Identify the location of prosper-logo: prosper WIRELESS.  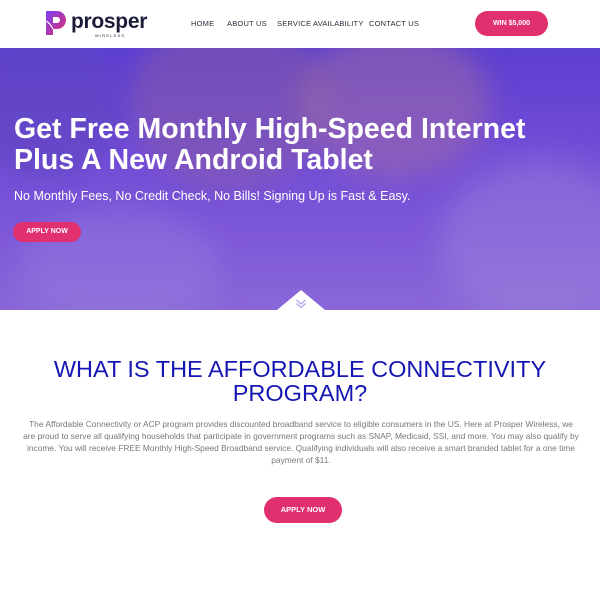
(96, 24).